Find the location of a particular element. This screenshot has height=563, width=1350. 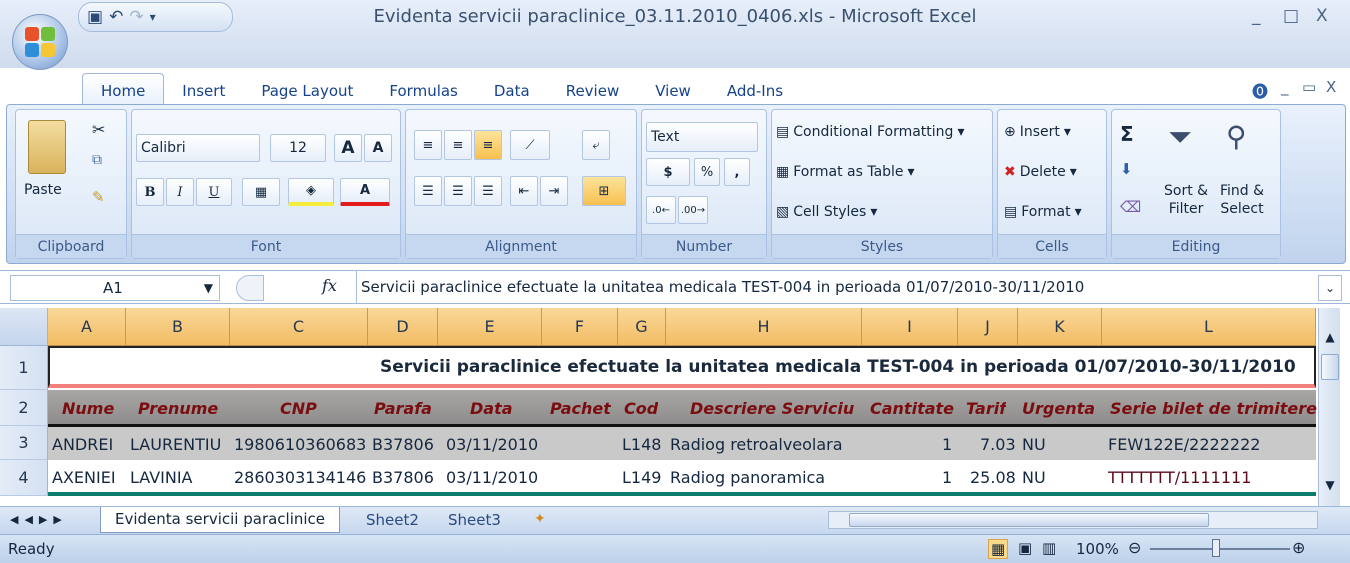

formula-bar-handle is located at coordinates (250, 288).